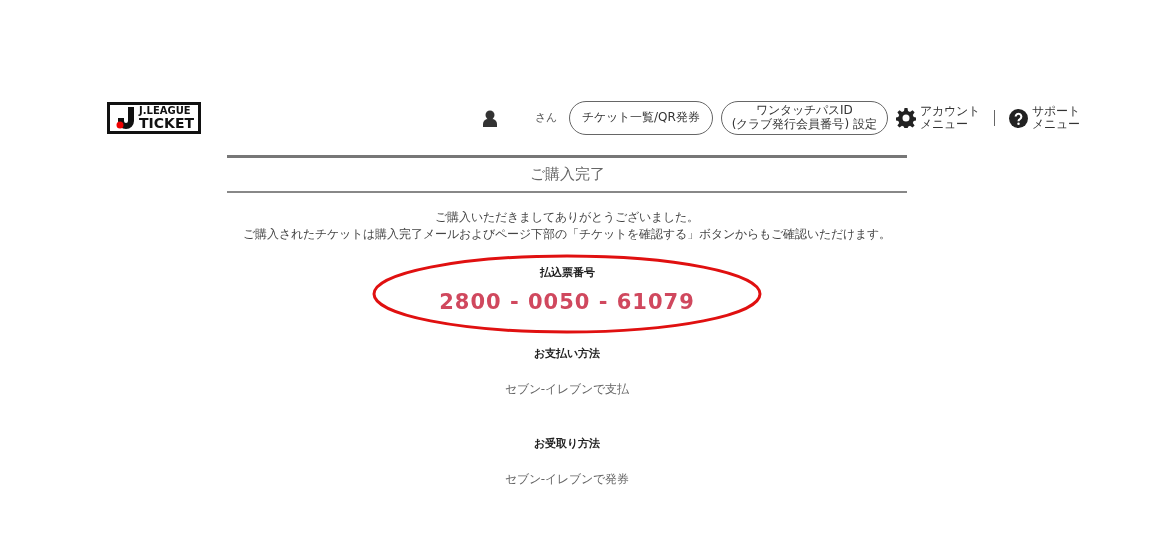 The width and height of the screenshot is (1170, 560). What do you see at coordinates (567, 354) in the screenshot?
I see `section-heading: お支払い方法` at bounding box center [567, 354].